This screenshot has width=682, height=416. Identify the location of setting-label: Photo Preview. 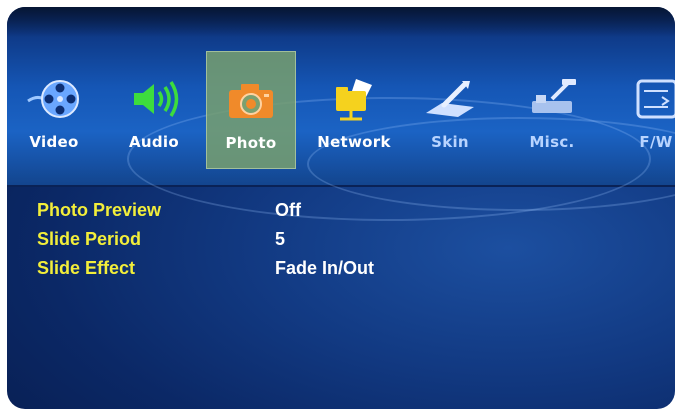
(99, 210).